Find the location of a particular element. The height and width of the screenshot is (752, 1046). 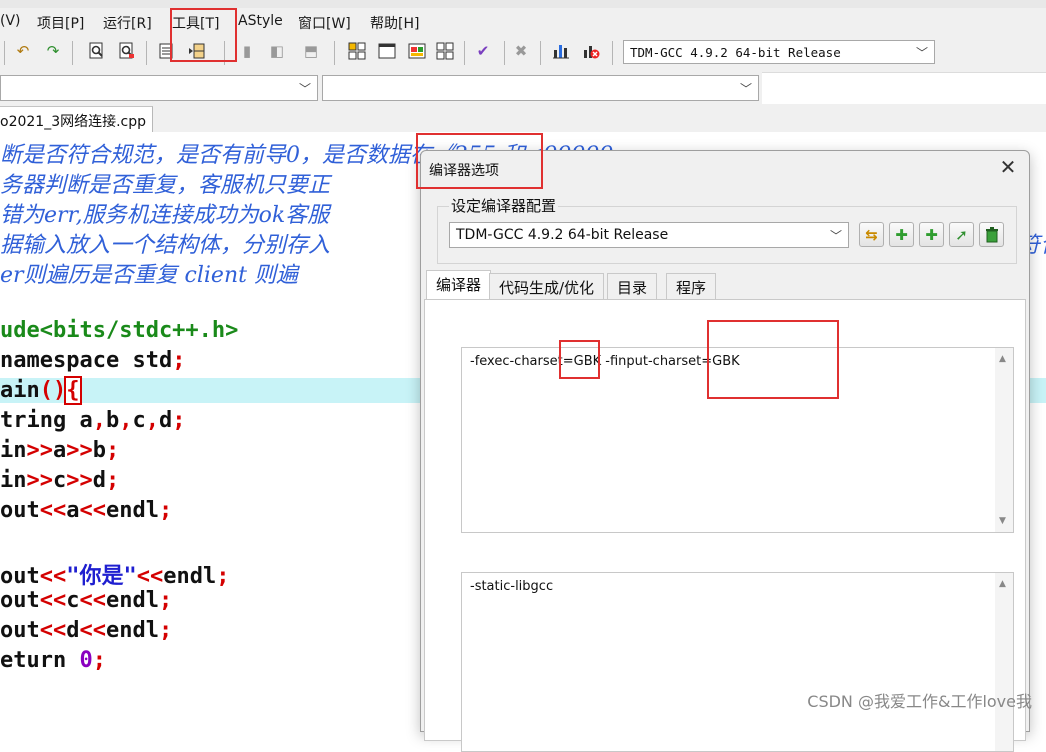

editor-tab-bar: o2021_3网络连接.cpp is located at coordinates (523, 118).